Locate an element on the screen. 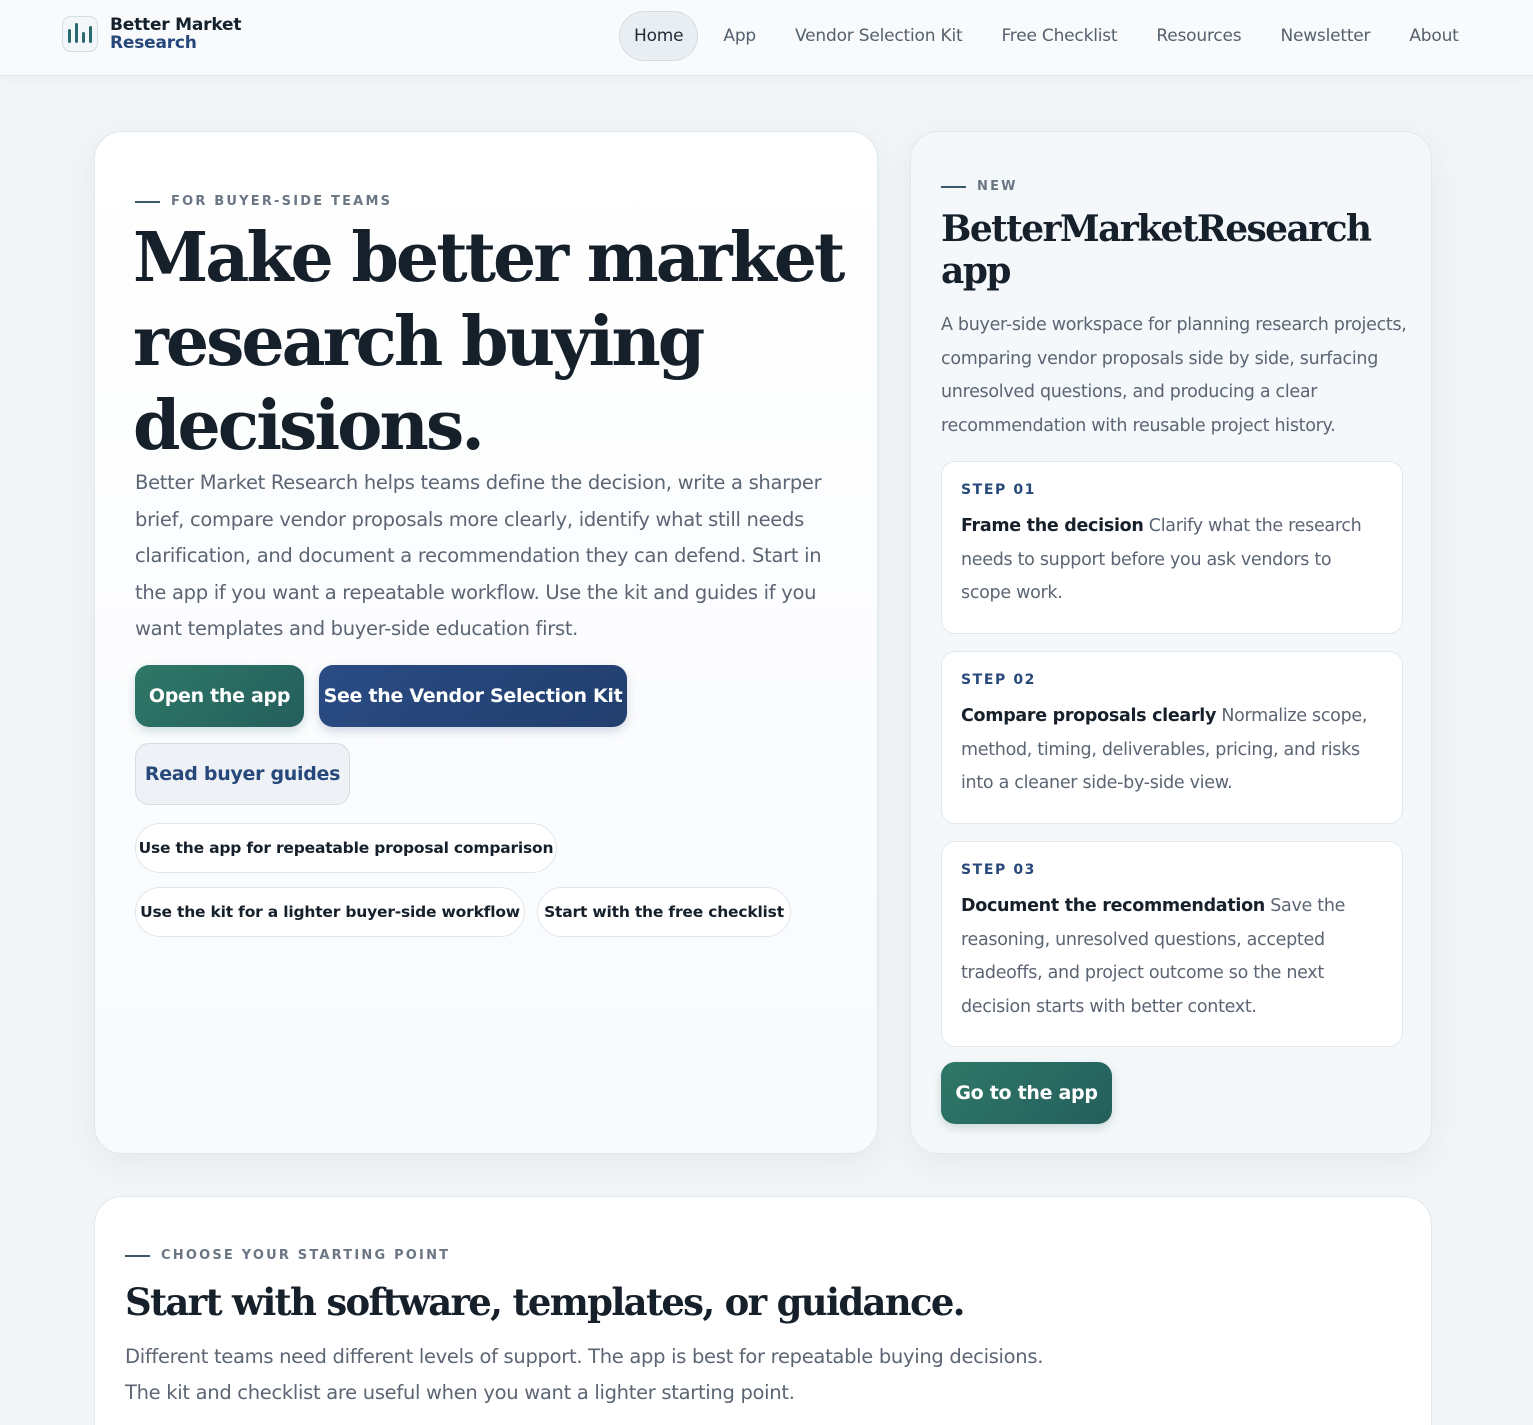  app-eyebrow-text: NEW is located at coordinates (997, 186).